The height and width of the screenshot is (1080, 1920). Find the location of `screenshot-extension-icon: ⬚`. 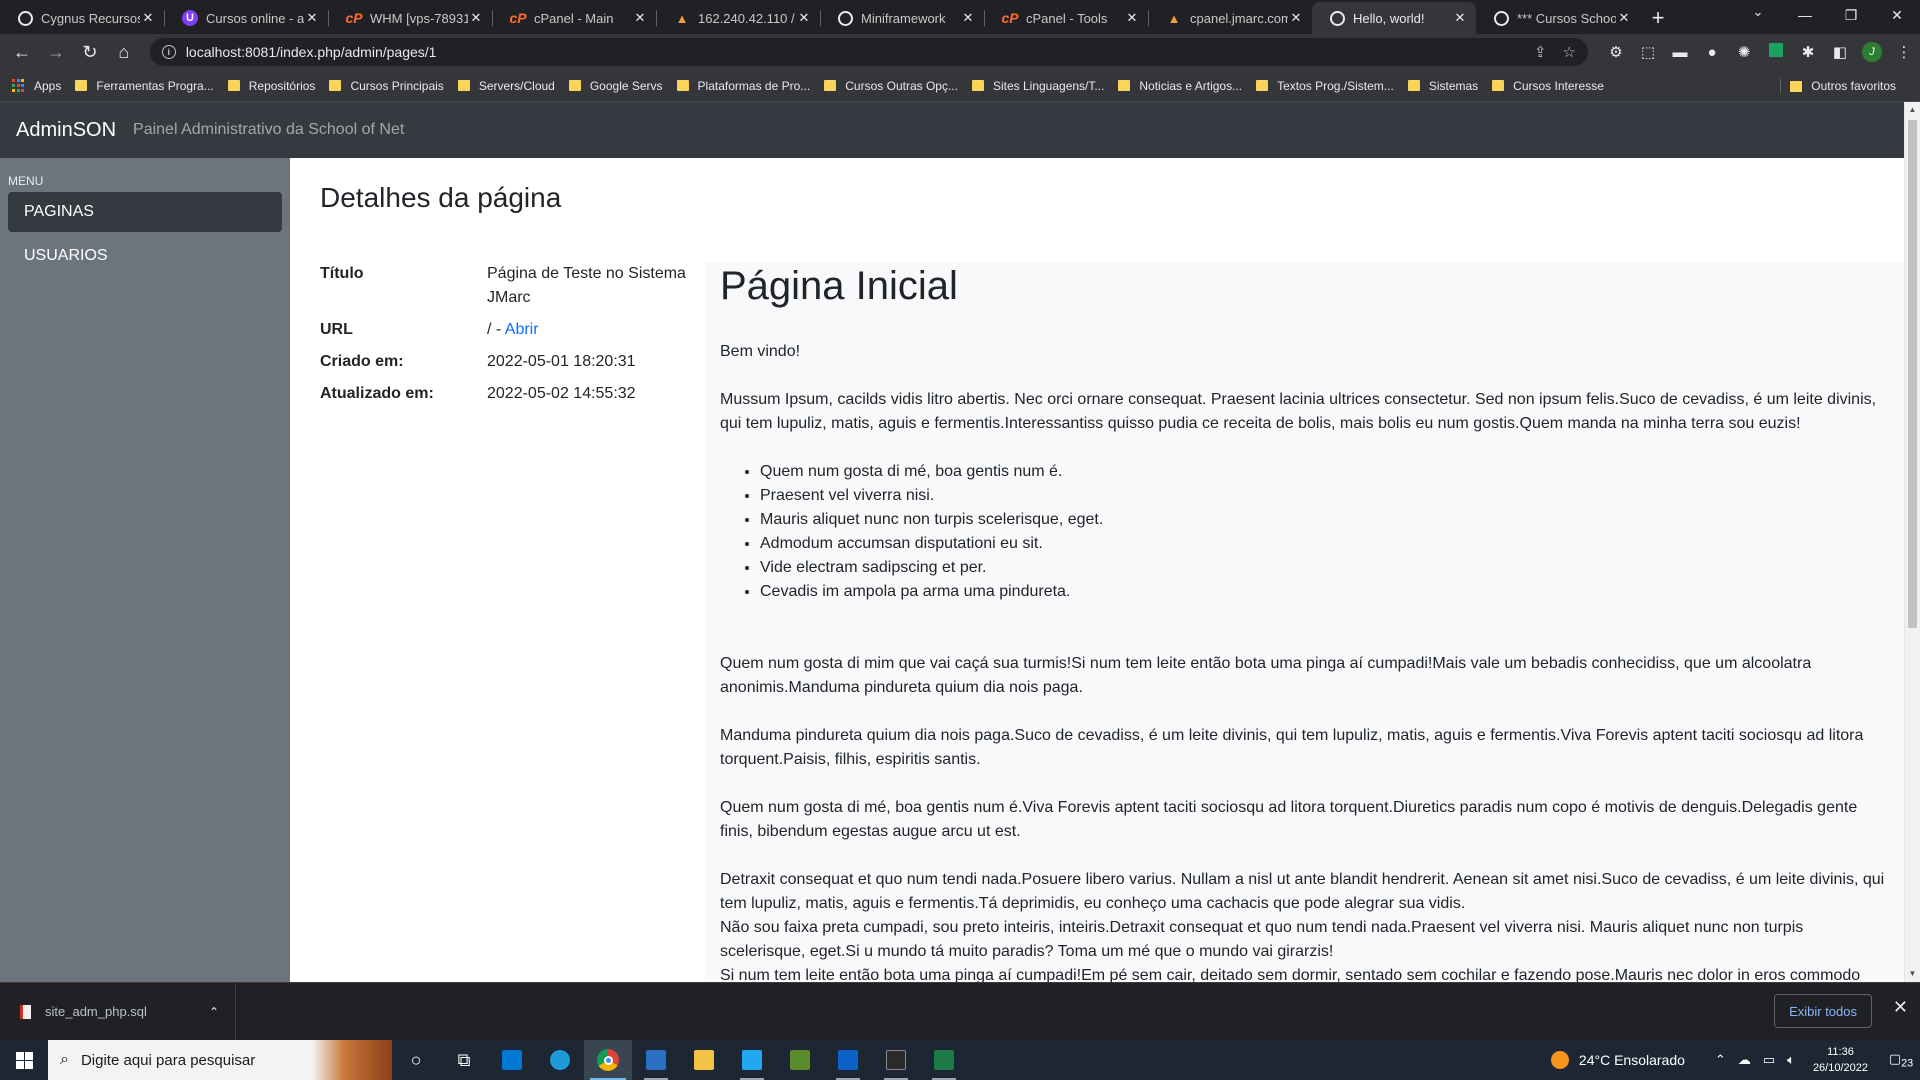

screenshot-extension-icon: ⬚ is located at coordinates (1648, 52).